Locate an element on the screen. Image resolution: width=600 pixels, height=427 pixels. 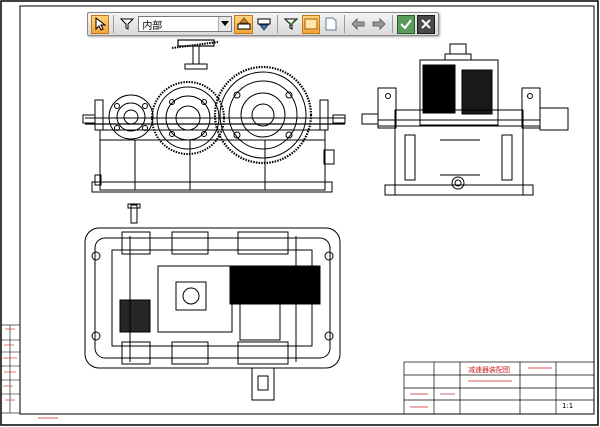
left-margin-table is located at coordinates (10, 369).